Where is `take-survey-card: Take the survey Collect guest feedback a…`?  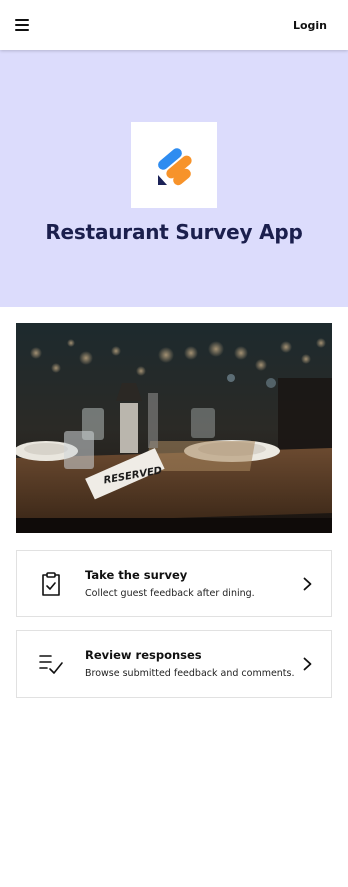
take-survey-card: Take the survey Collect guest feedback a… is located at coordinates (174, 583).